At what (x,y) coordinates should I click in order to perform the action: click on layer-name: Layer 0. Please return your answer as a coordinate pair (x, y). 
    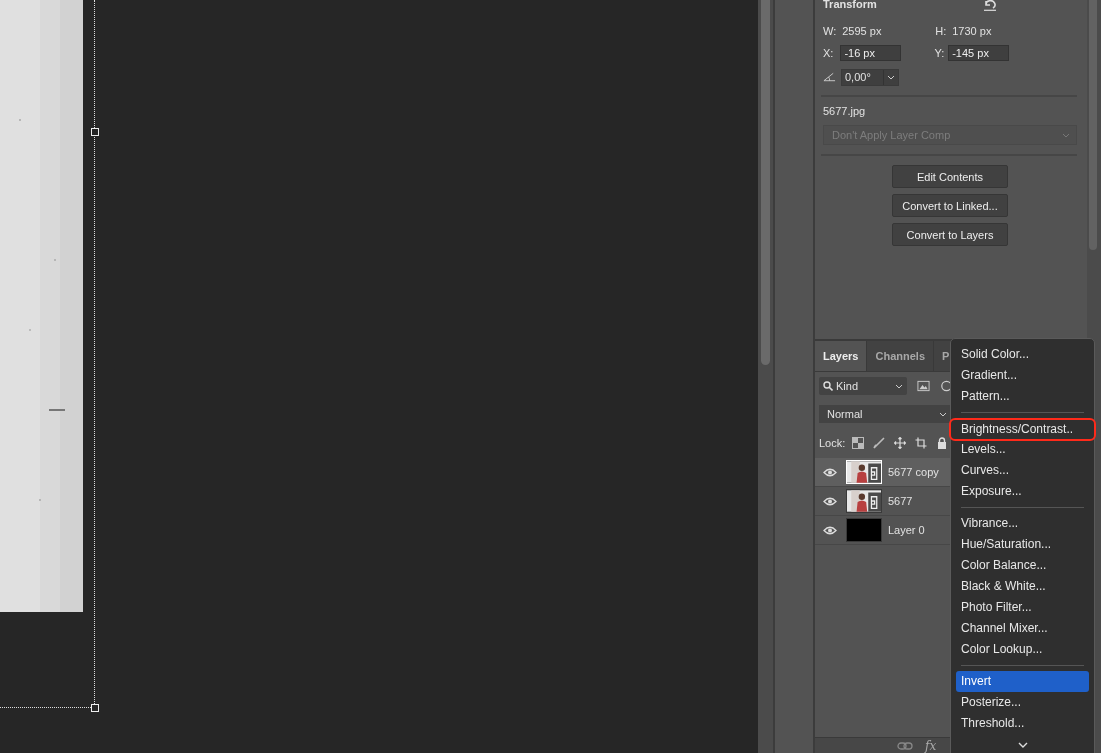
    Looking at the image, I should click on (906, 530).